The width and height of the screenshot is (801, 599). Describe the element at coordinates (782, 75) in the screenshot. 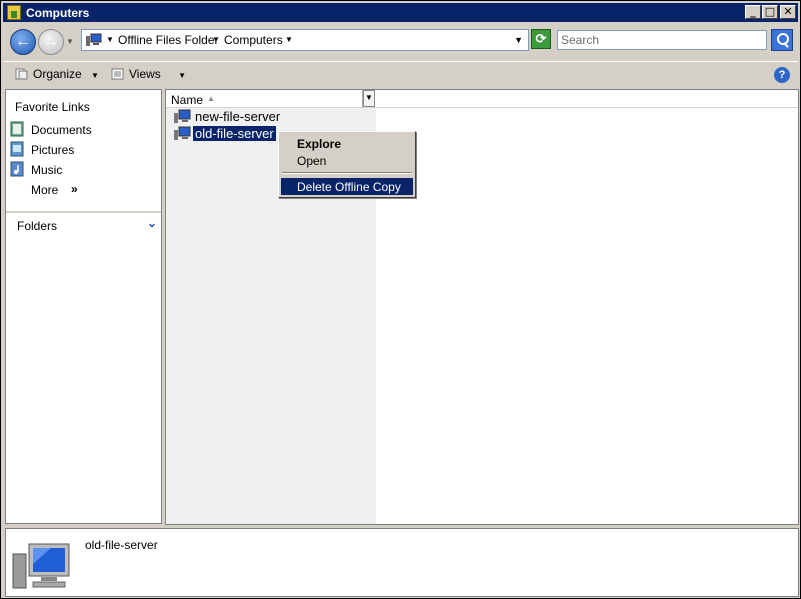

I see `help-button: ?` at that location.